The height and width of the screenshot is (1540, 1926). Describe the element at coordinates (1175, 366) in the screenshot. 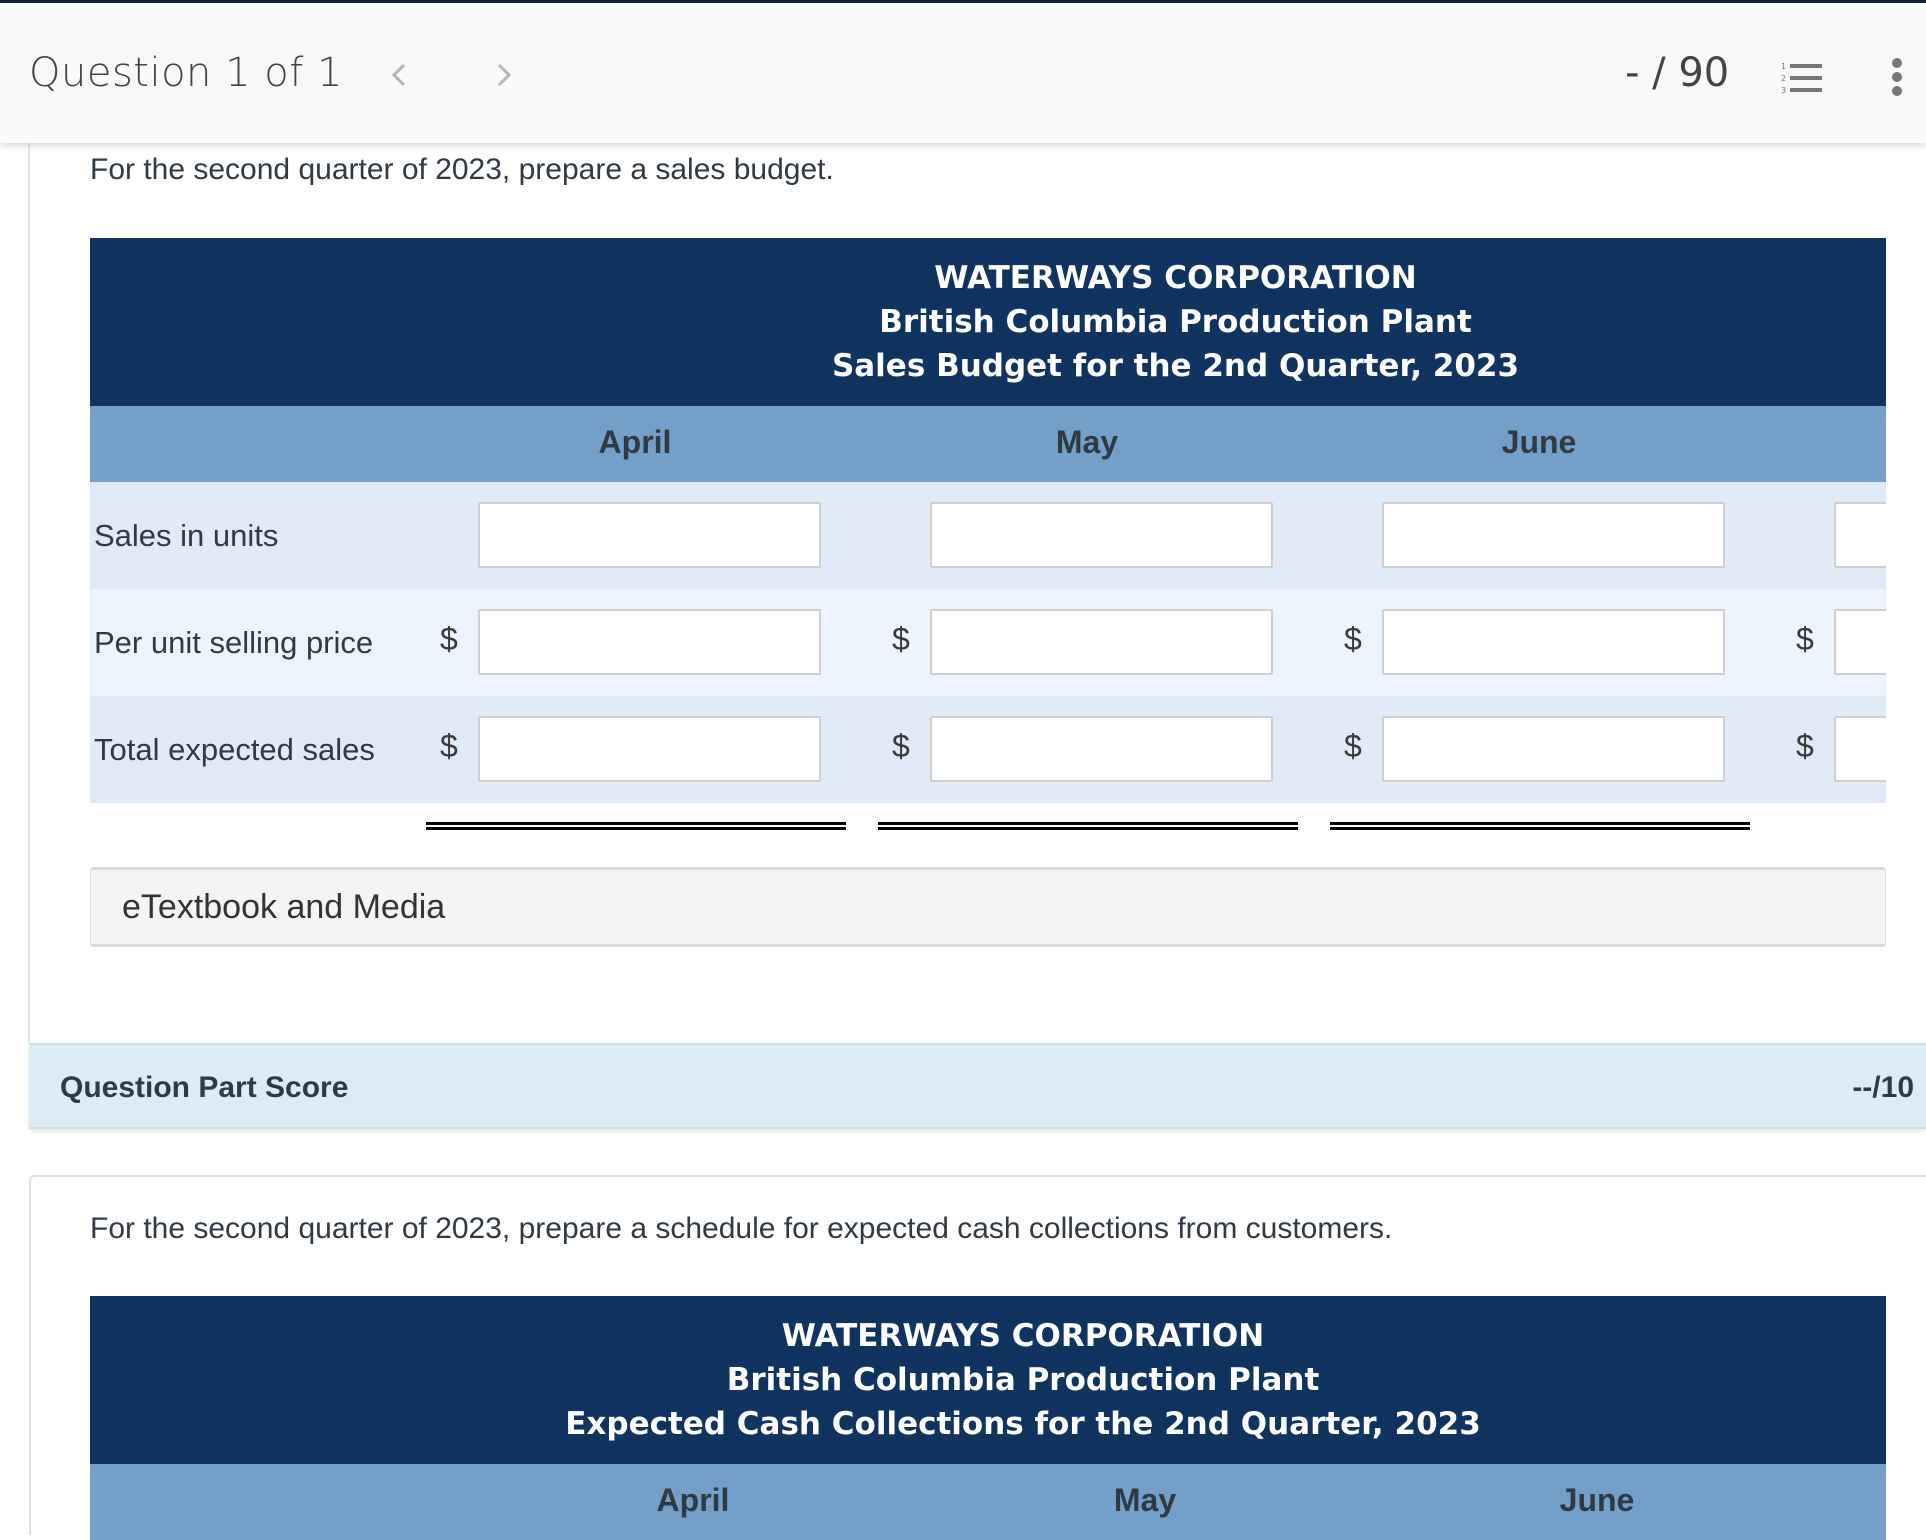

I see `statement-title: Sales Budget for the 2nd Quarter, 2023` at that location.